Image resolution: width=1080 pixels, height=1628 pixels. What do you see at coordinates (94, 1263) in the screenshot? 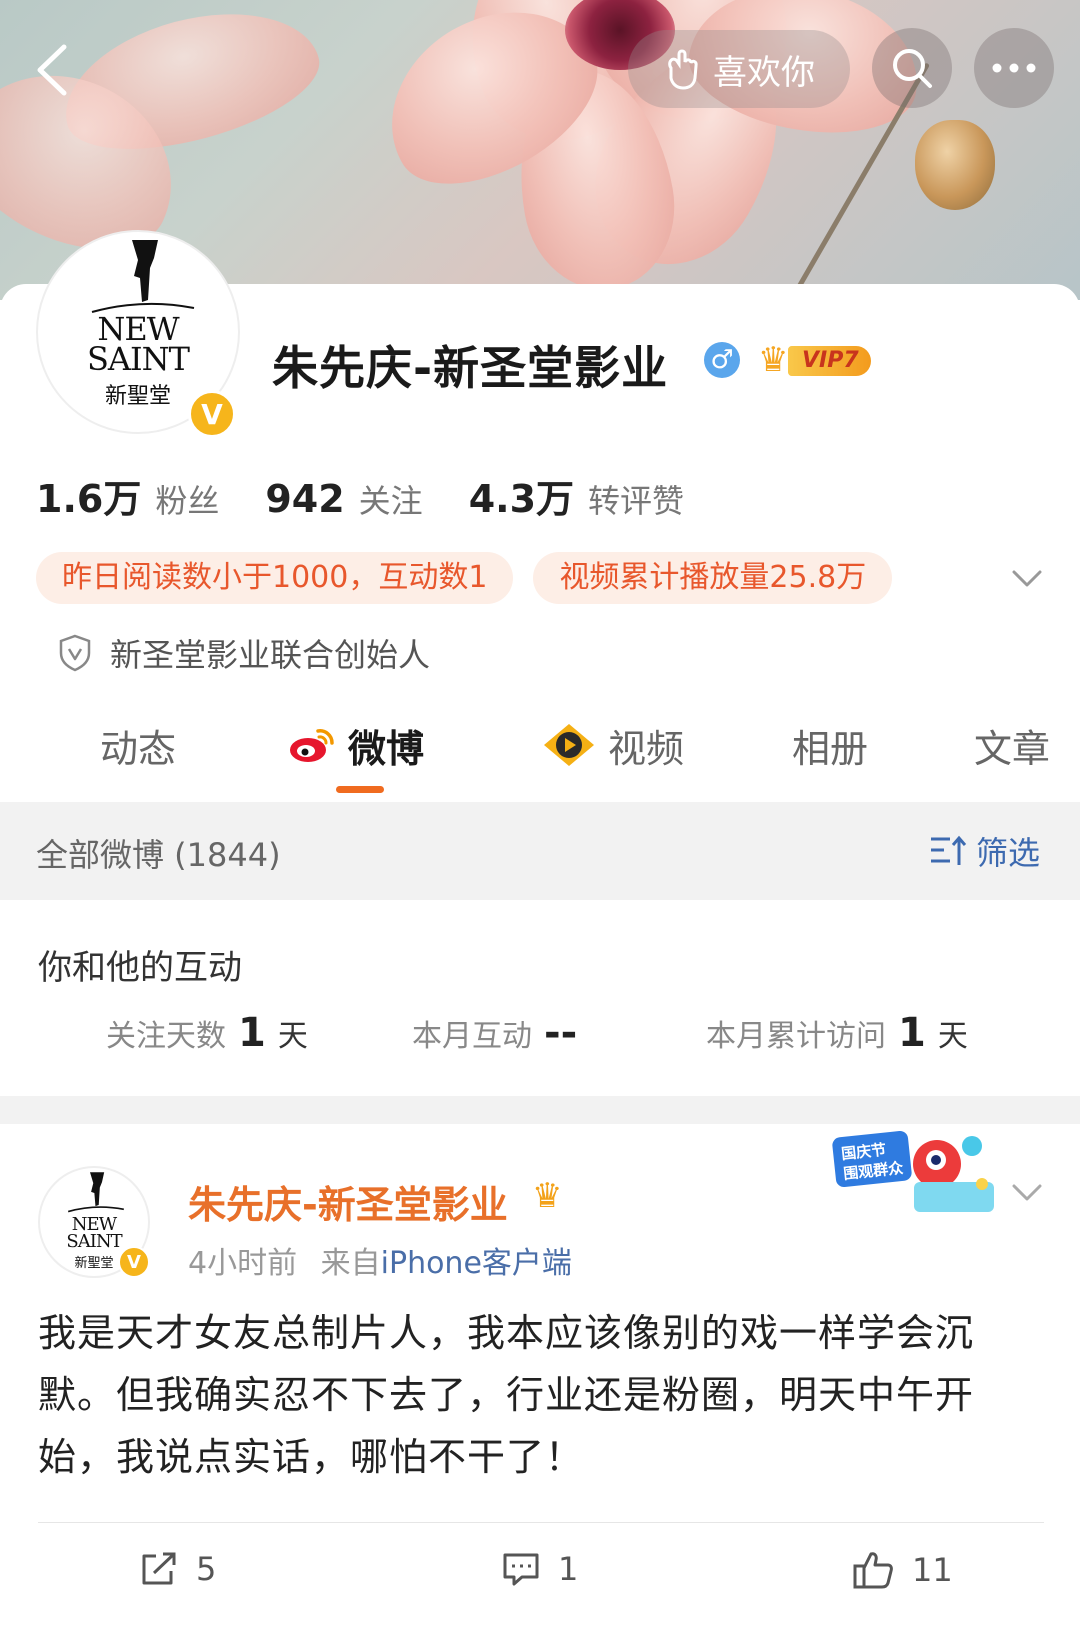
I see `post-avatar-logo-cn: 新聖堂` at bounding box center [94, 1263].